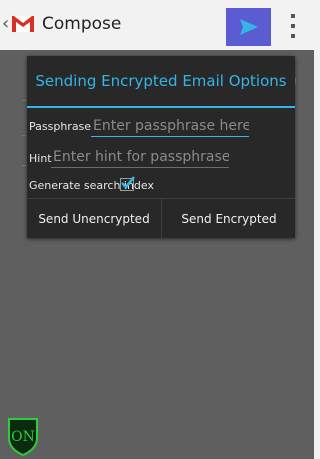 The image size is (320, 459). I want to click on checkmark-icon, so click(128, 182).